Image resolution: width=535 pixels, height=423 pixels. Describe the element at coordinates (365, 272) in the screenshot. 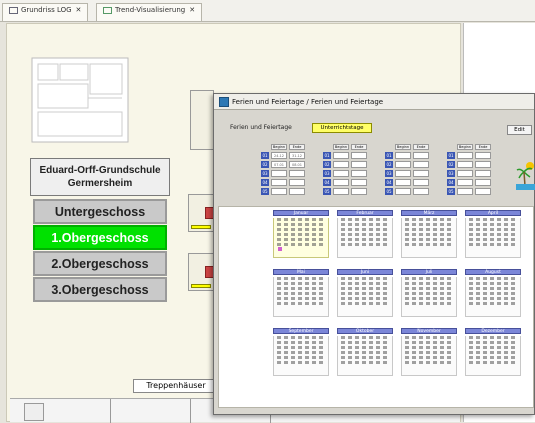

I see `month-header: Juni` at that location.